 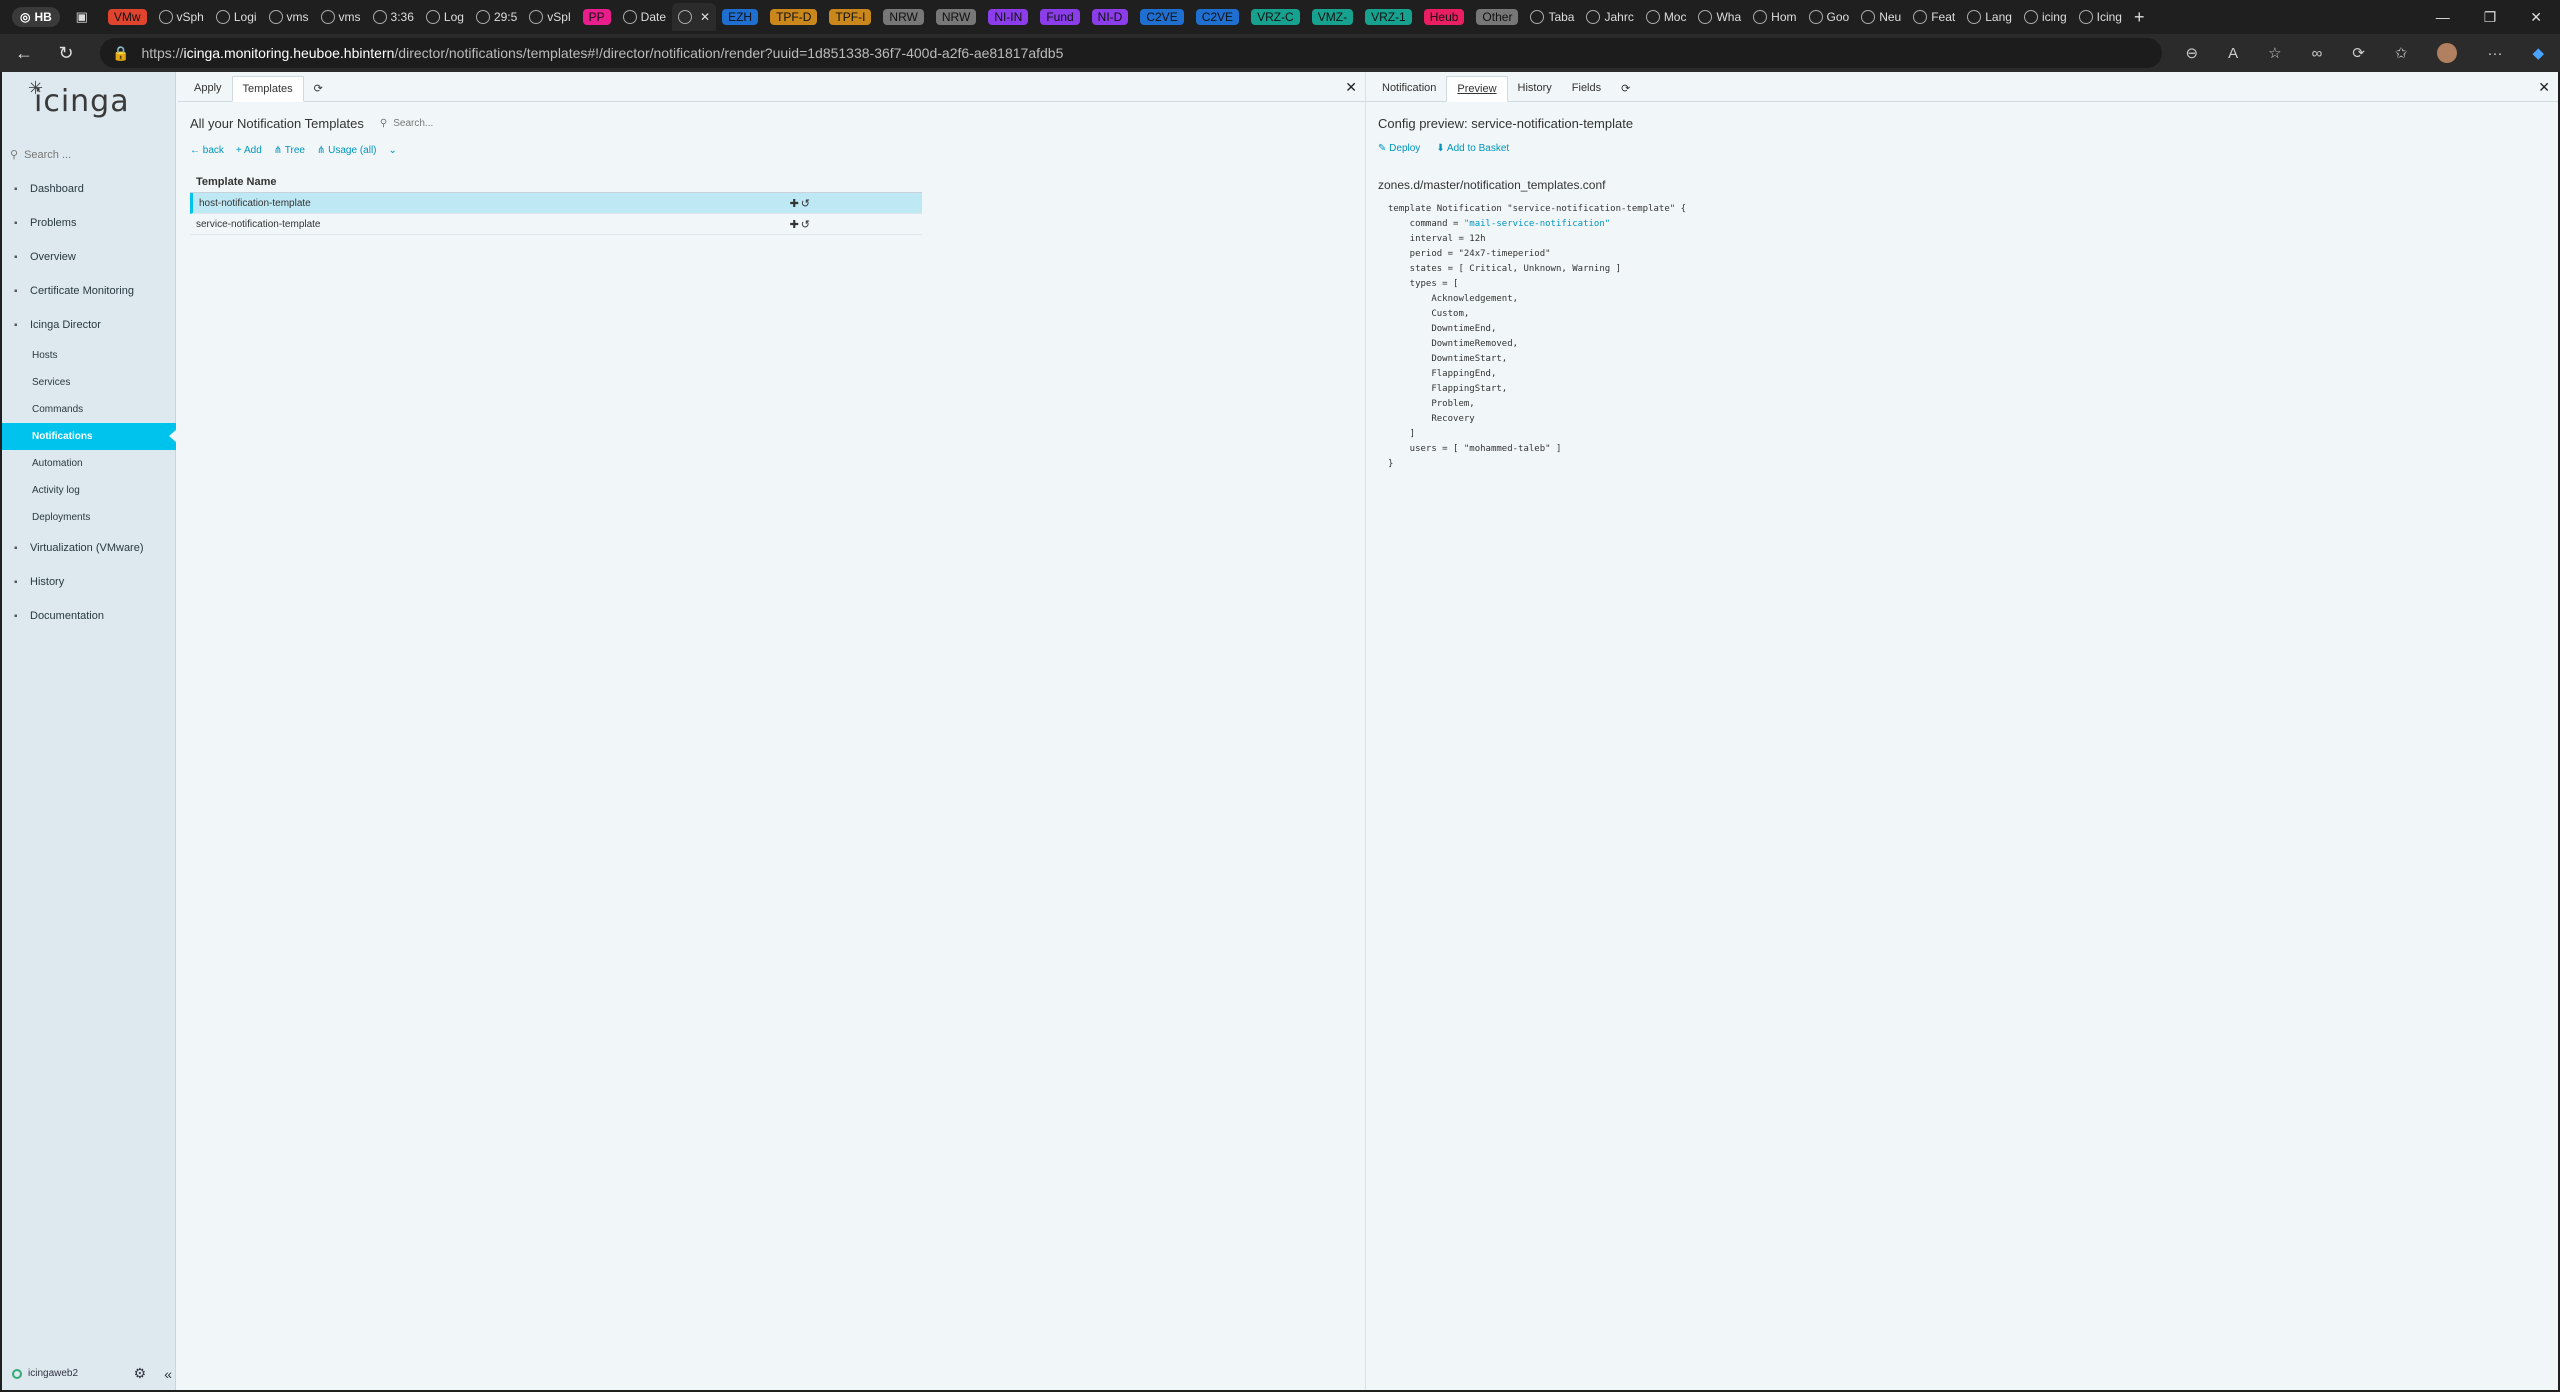 What do you see at coordinates (181, 17) in the screenshot?
I see `browser-tab: vSph` at bounding box center [181, 17].